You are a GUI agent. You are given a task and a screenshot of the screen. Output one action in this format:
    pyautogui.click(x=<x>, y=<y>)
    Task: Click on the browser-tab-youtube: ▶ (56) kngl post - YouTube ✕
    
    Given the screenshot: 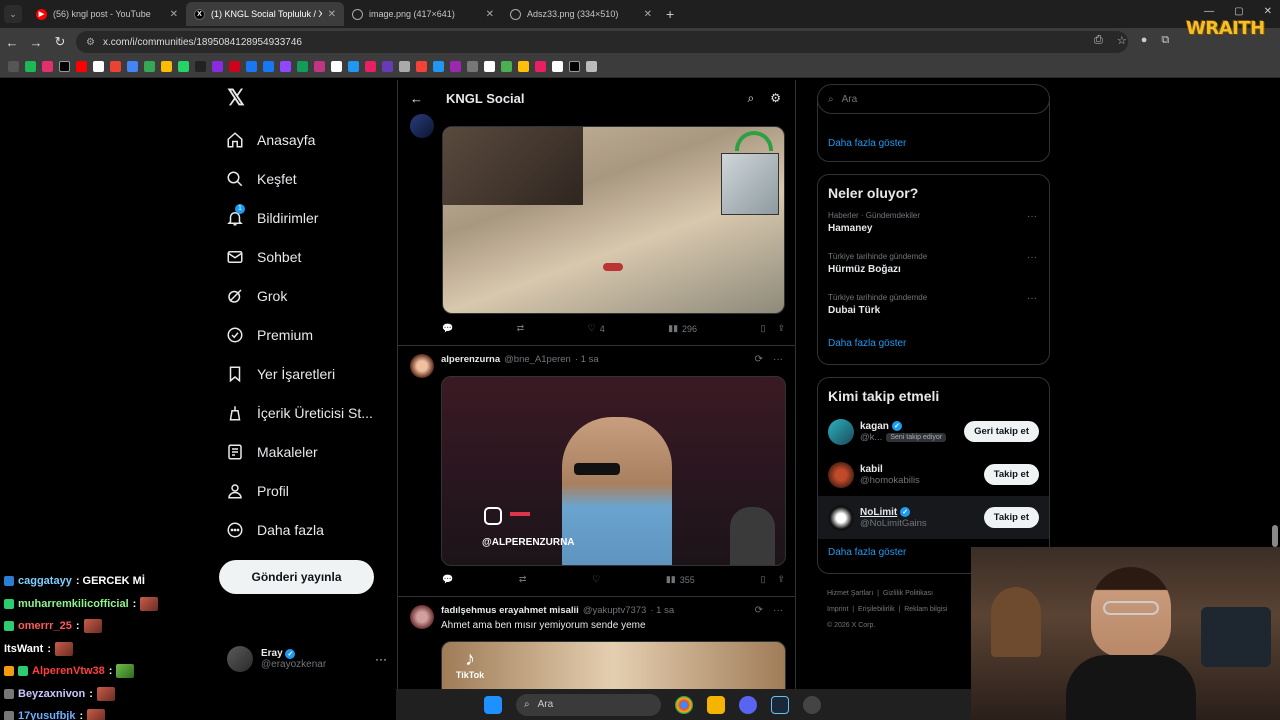 What is the action you would take?
    pyautogui.click(x=107, y=14)
    